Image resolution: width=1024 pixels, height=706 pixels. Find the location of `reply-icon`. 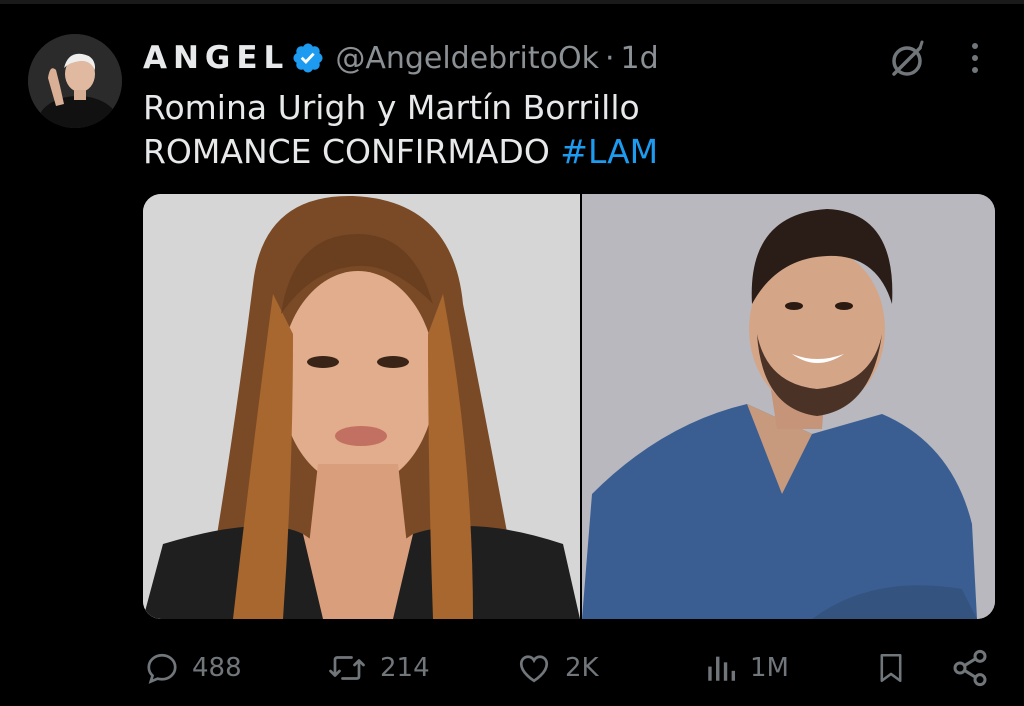

reply-icon is located at coordinates (162, 668).